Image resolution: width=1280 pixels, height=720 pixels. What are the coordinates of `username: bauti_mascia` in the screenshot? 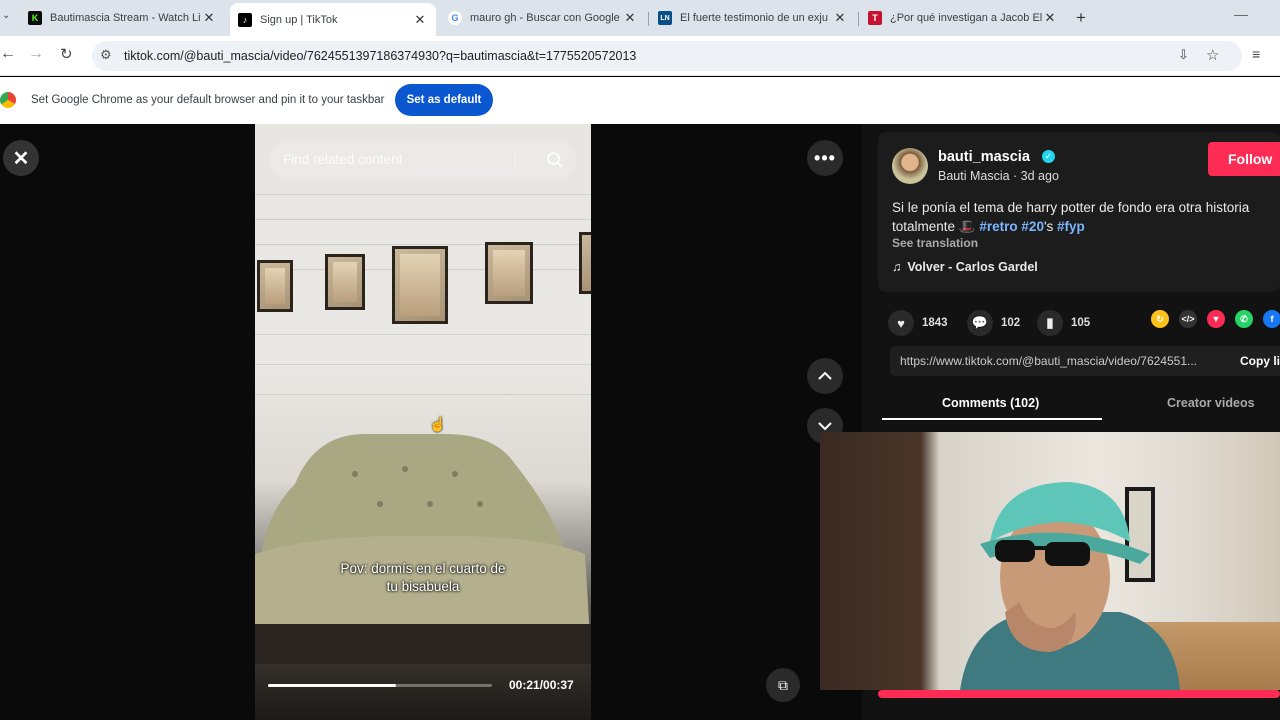 It's located at (984, 157).